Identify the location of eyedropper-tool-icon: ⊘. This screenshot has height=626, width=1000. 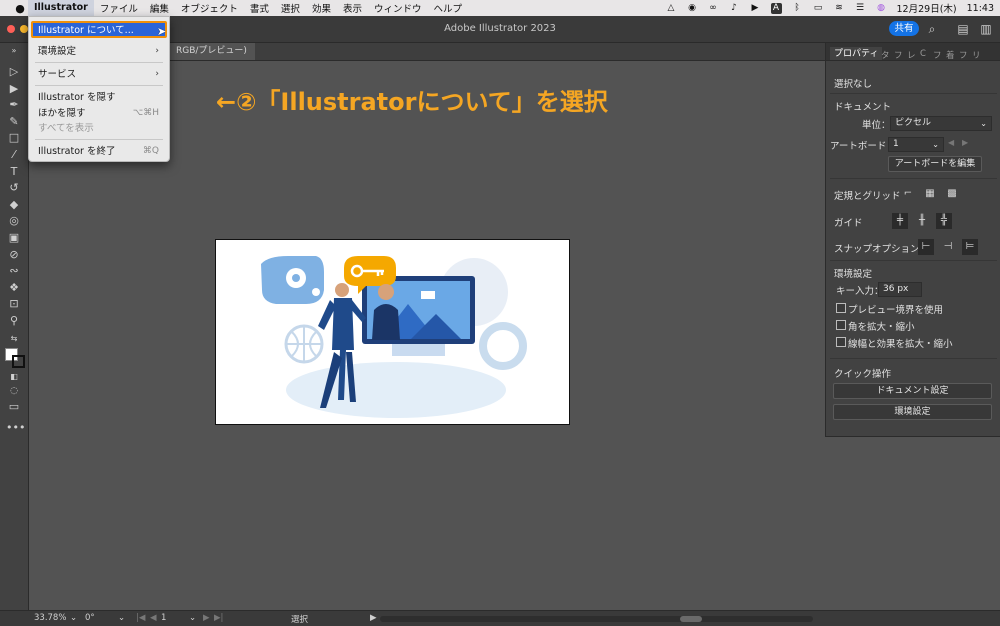
(14, 255).